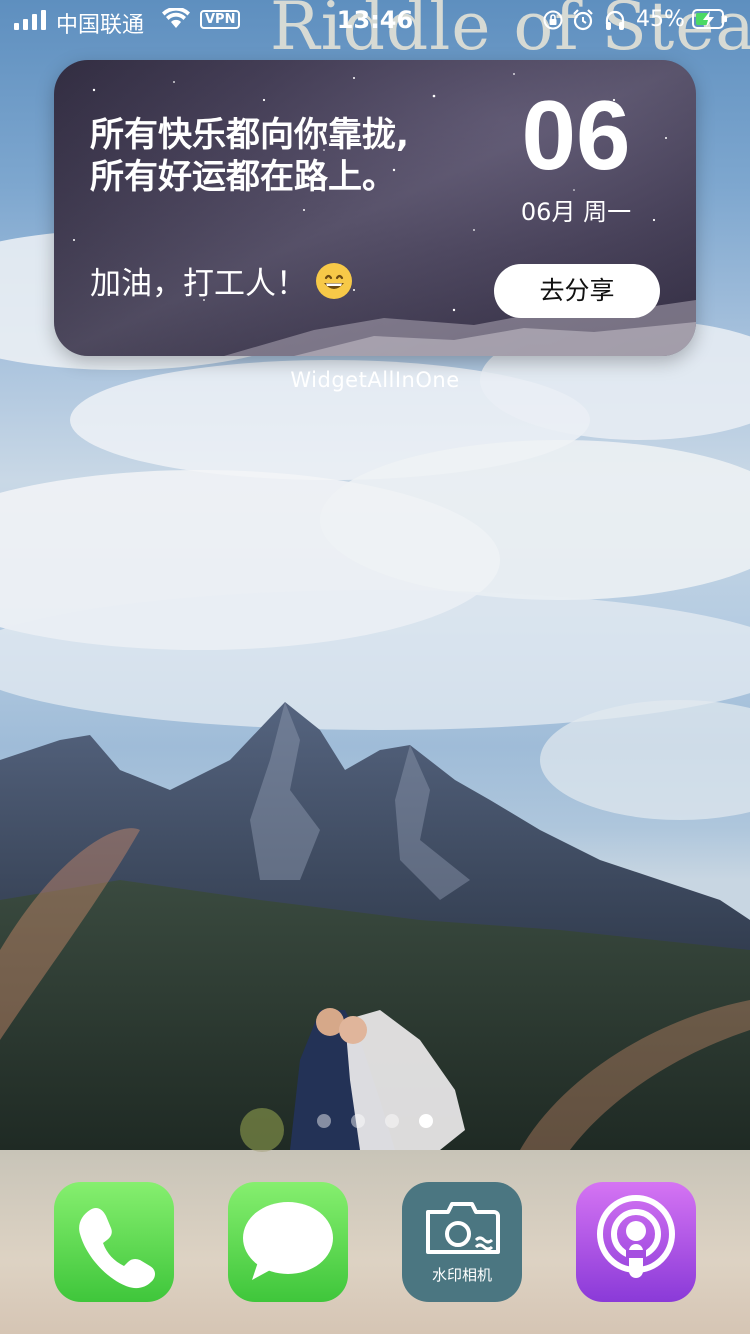 The image size is (750, 1334). Describe the element at coordinates (334, 281) in the screenshot. I see `grinning-face-icon` at that location.